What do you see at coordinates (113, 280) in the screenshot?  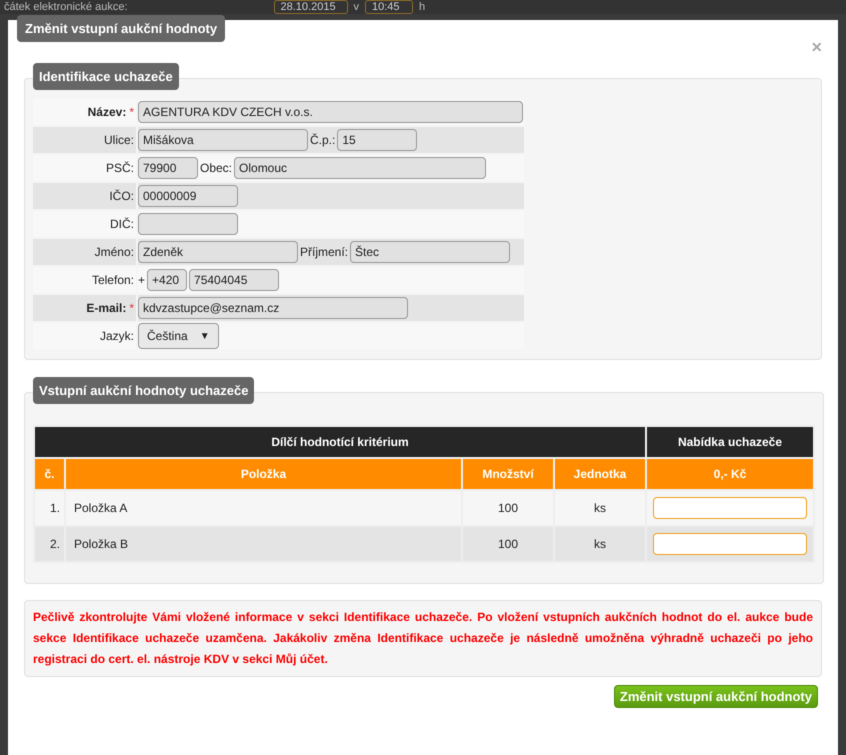 I see `field-label: Telefon:` at bounding box center [113, 280].